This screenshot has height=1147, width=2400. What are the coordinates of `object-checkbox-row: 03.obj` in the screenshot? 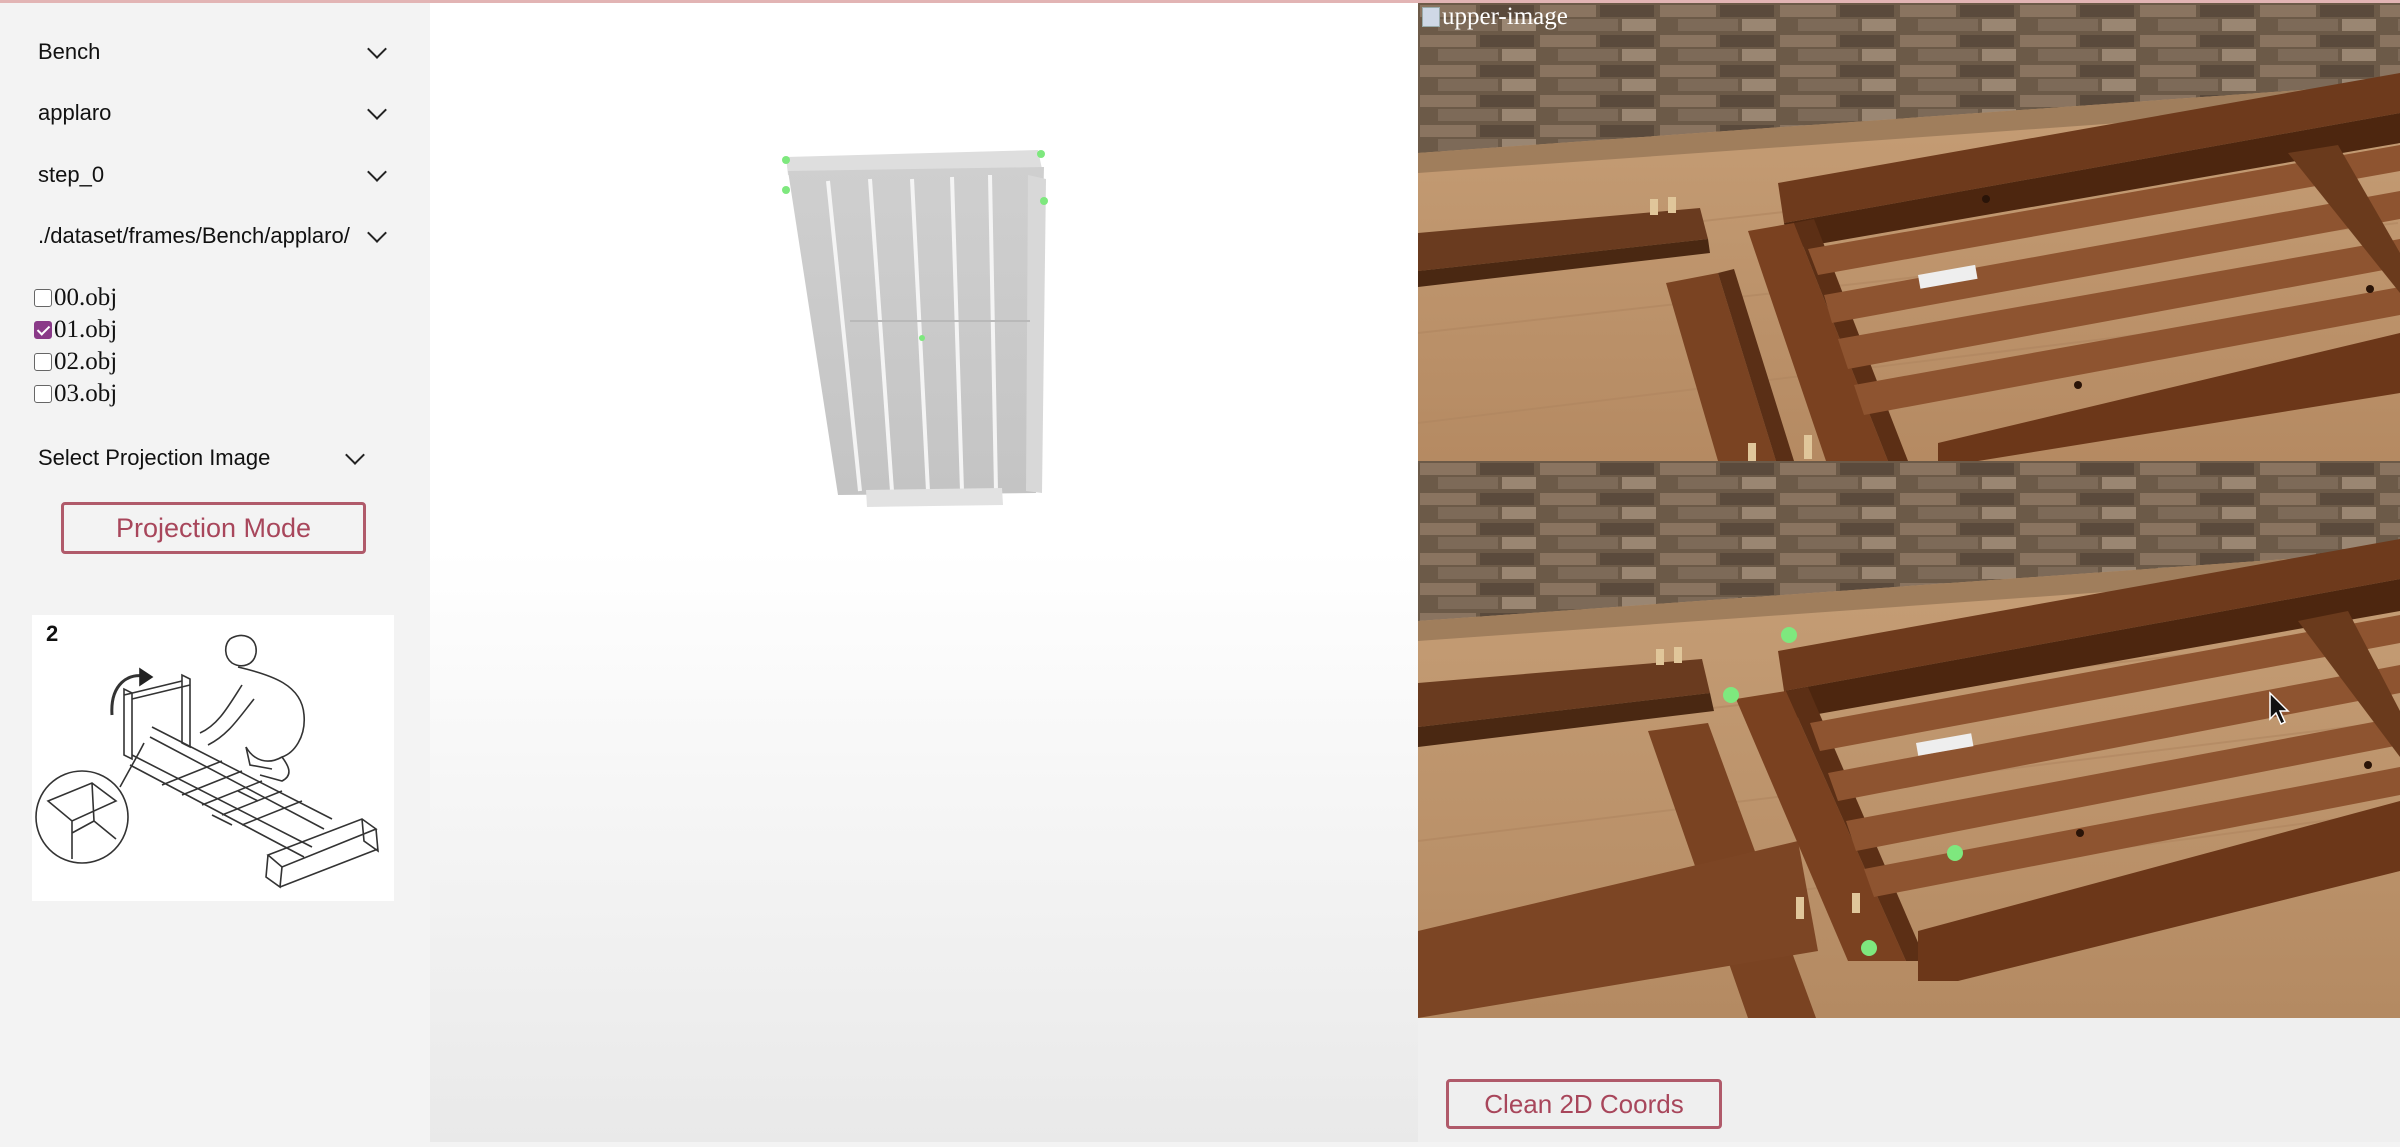 It's located at (75, 394).